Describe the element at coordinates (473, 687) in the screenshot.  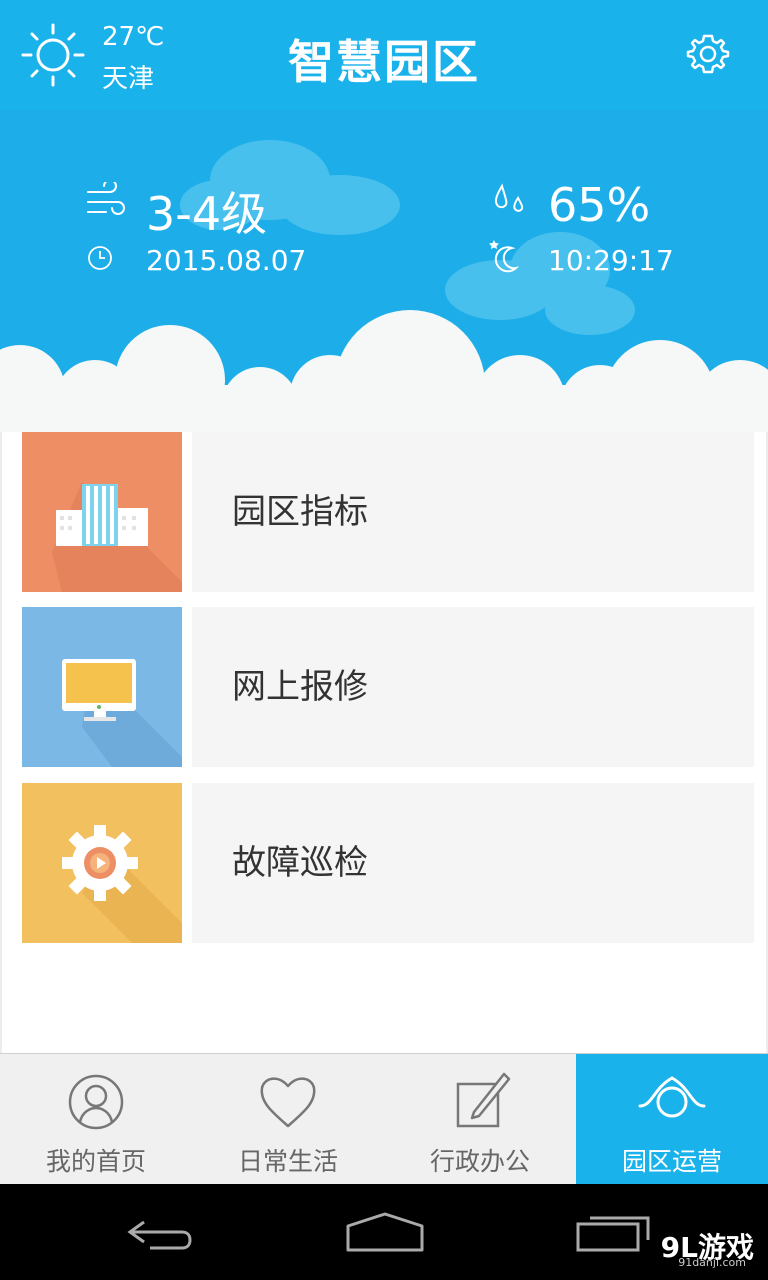
I see `label-box: 网上报修` at that location.